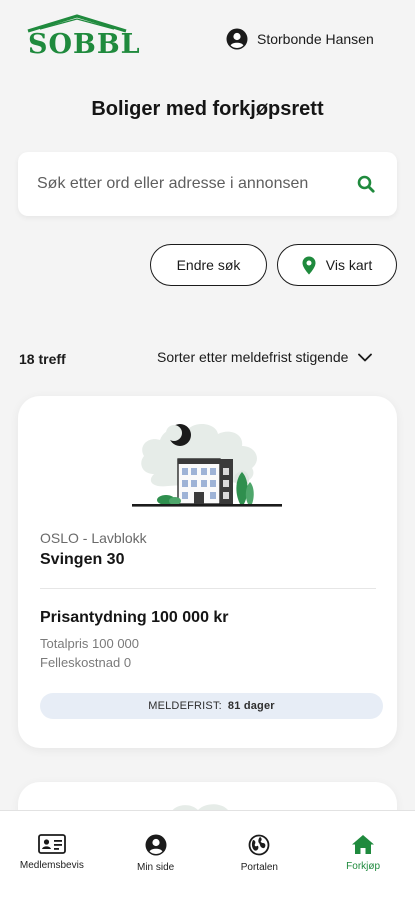 The height and width of the screenshot is (900, 415). Describe the element at coordinates (207, 109) in the screenshot. I see `page-title: Boliger med forkjøpsrett` at that location.